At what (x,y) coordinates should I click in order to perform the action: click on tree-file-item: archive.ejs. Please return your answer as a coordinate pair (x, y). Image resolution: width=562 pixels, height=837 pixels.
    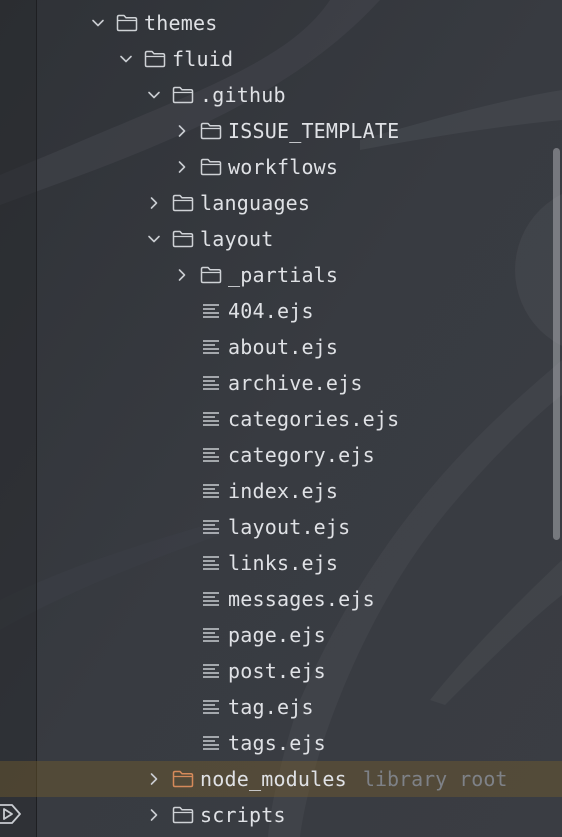
    Looking at the image, I should click on (281, 383).